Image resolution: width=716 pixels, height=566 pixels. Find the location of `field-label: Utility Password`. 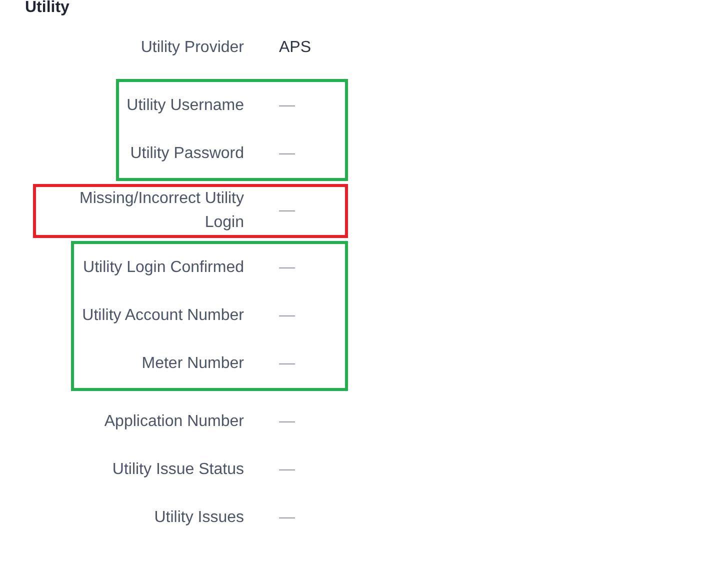

field-label: Utility Password is located at coordinates (187, 154).